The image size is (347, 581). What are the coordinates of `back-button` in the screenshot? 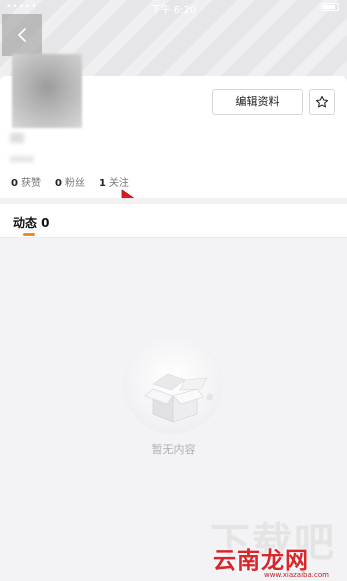 It's located at (22, 35).